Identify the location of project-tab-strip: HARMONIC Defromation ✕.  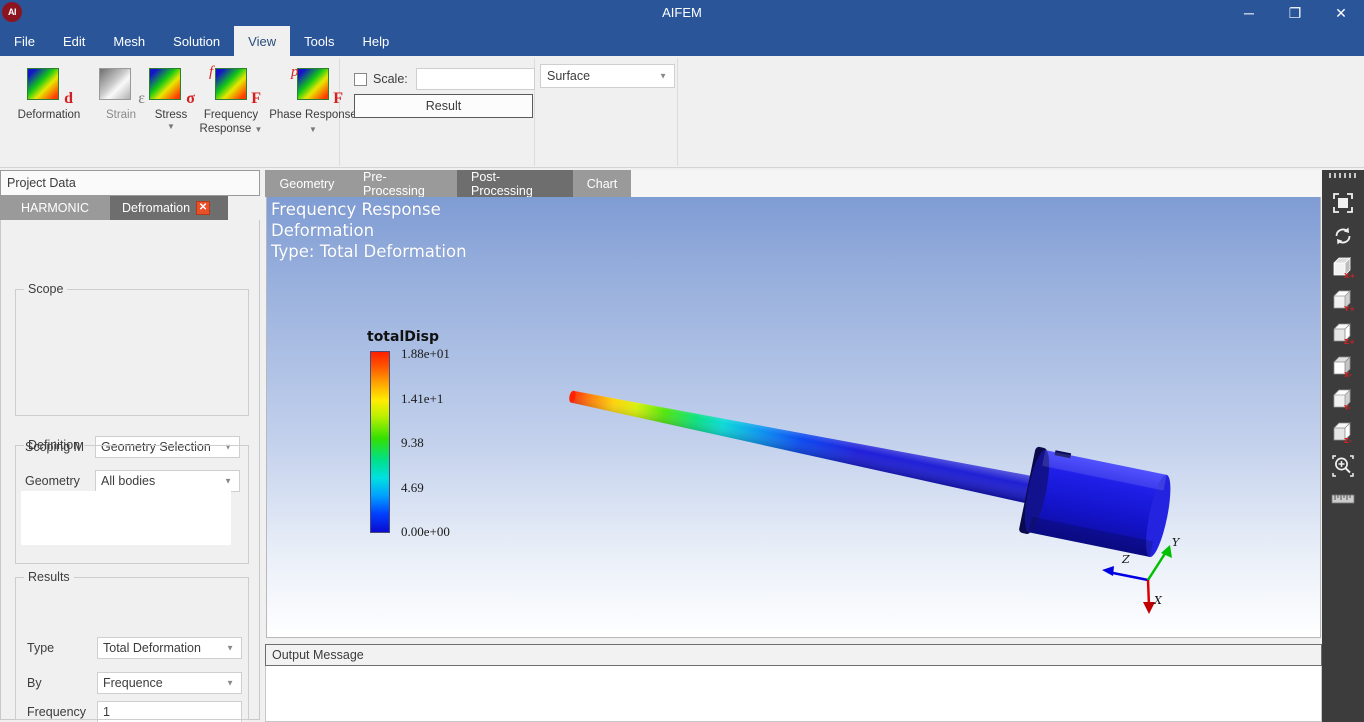
(130, 208).